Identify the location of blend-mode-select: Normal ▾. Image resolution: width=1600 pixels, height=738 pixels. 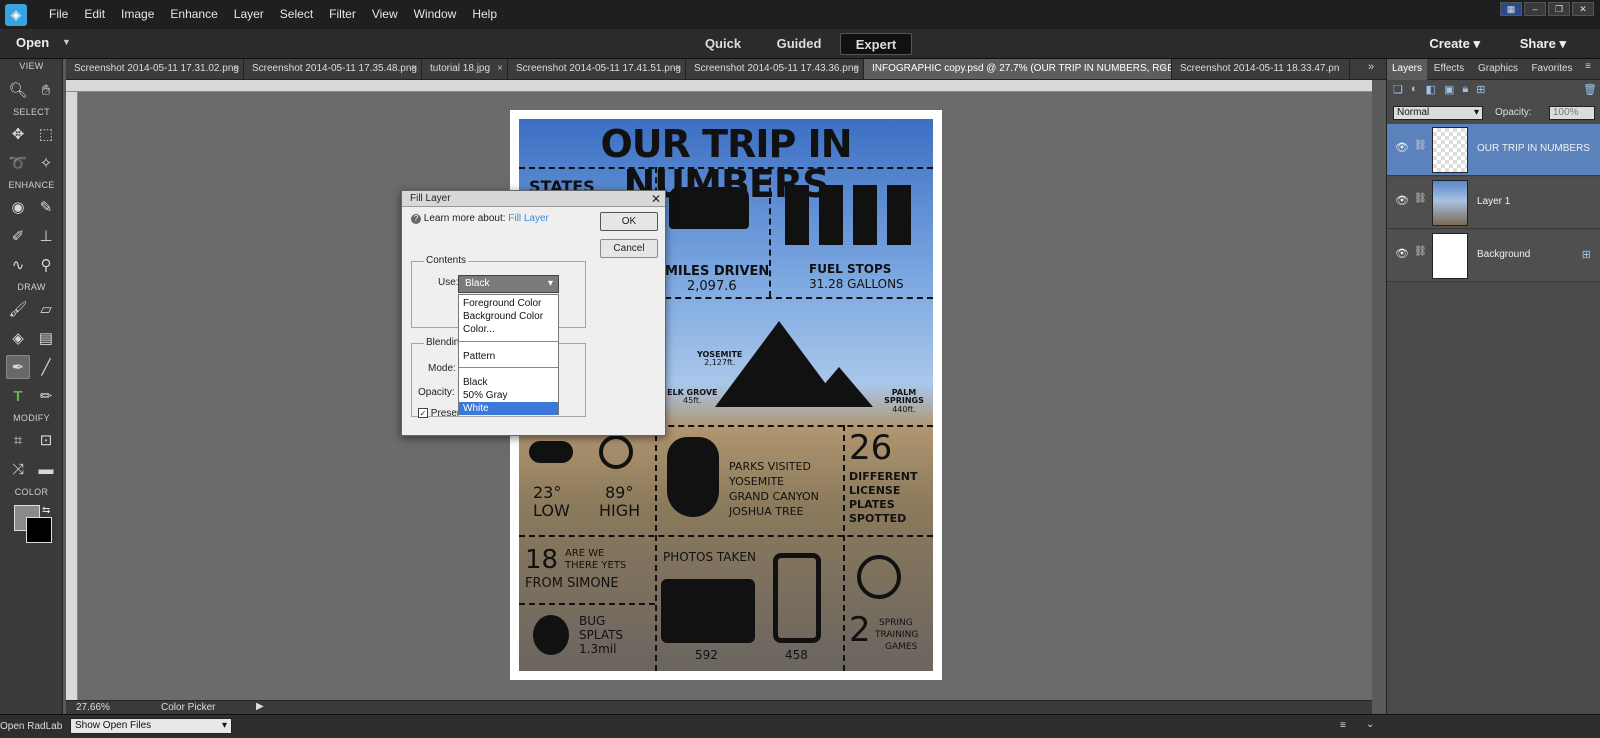
(1438, 113).